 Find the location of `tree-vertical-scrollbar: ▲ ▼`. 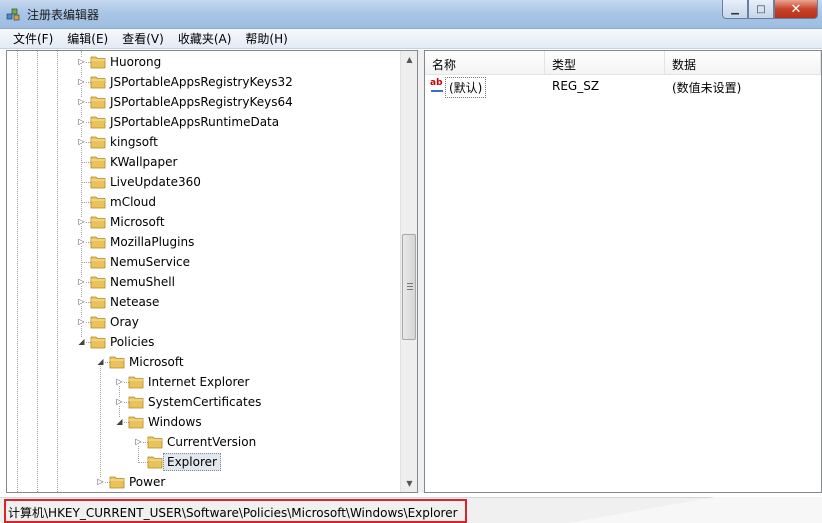

tree-vertical-scrollbar: ▲ ▼ is located at coordinates (408, 271).